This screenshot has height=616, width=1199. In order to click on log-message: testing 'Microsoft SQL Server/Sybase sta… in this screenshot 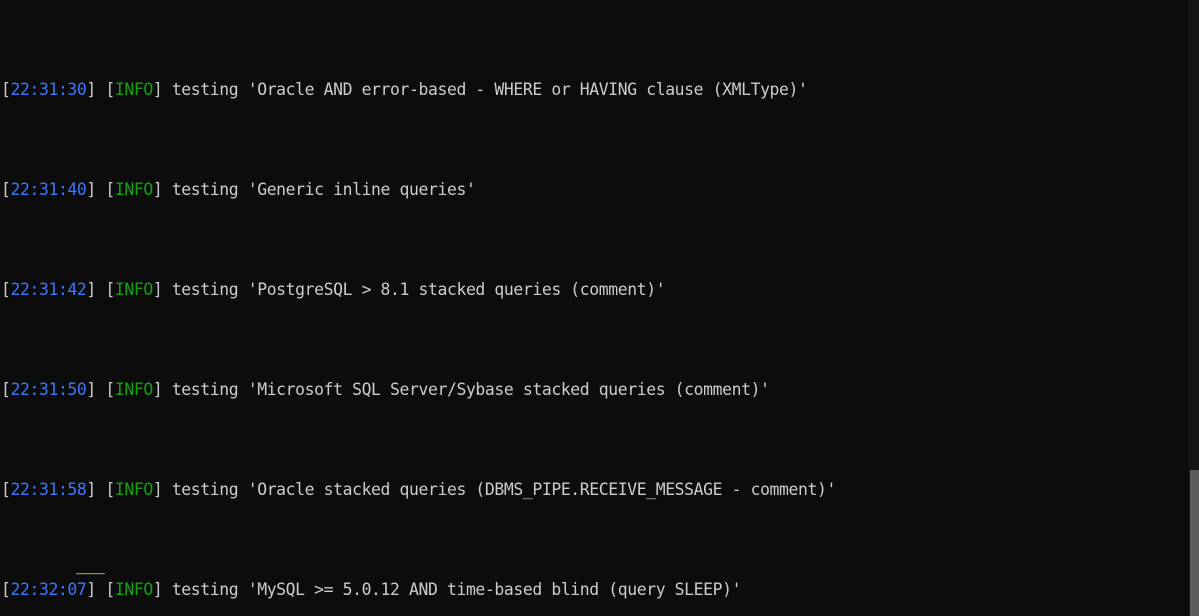, I will do `click(470, 389)`.